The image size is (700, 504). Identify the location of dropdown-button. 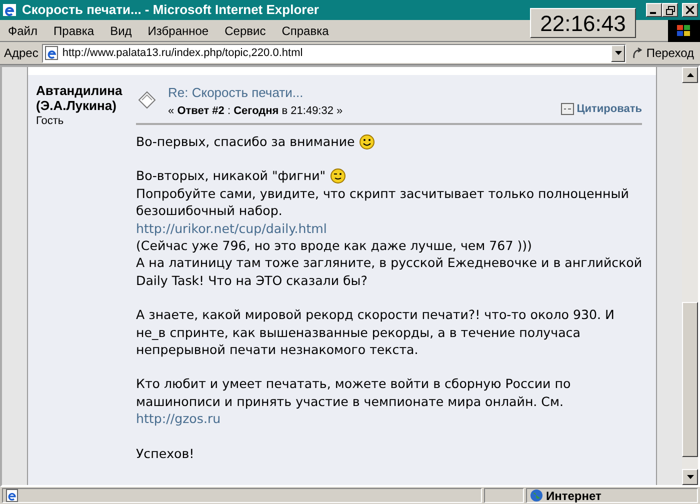
(618, 53).